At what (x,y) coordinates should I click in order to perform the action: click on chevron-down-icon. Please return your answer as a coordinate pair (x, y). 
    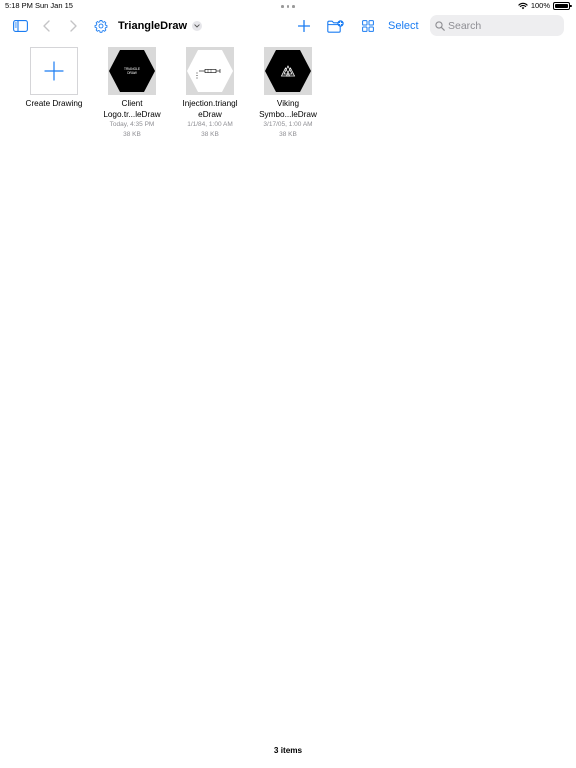
    Looking at the image, I should click on (197, 26).